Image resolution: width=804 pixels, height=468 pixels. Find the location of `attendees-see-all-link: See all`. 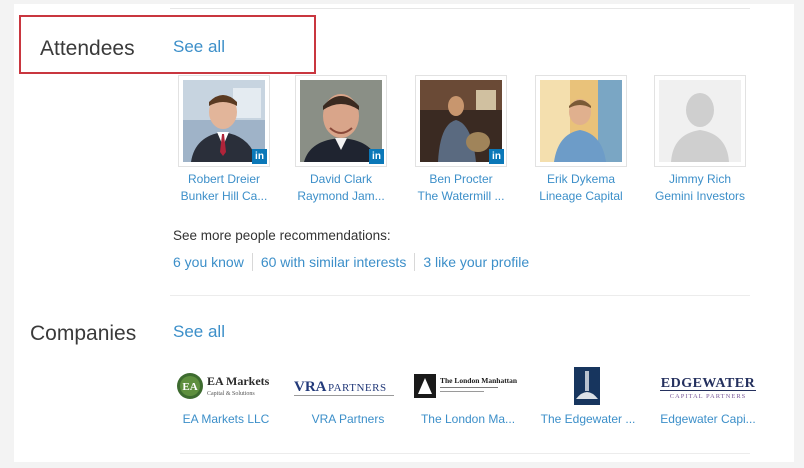

attendees-see-all-link: See all is located at coordinates (199, 47).